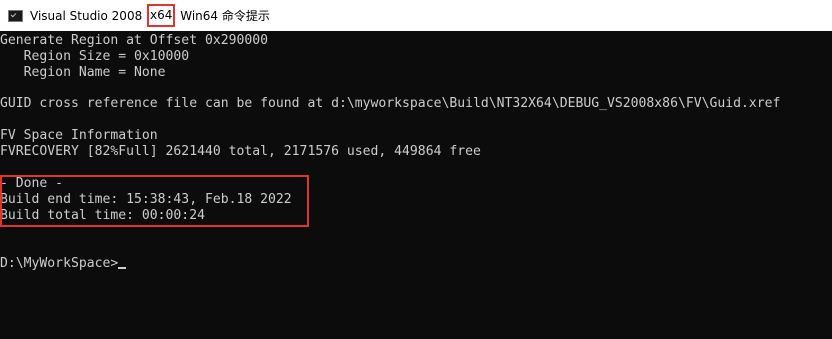  What do you see at coordinates (416, 15) in the screenshot?
I see `title-bar: Visual Studio 2008 x64 Win64 命令提示` at bounding box center [416, 15].